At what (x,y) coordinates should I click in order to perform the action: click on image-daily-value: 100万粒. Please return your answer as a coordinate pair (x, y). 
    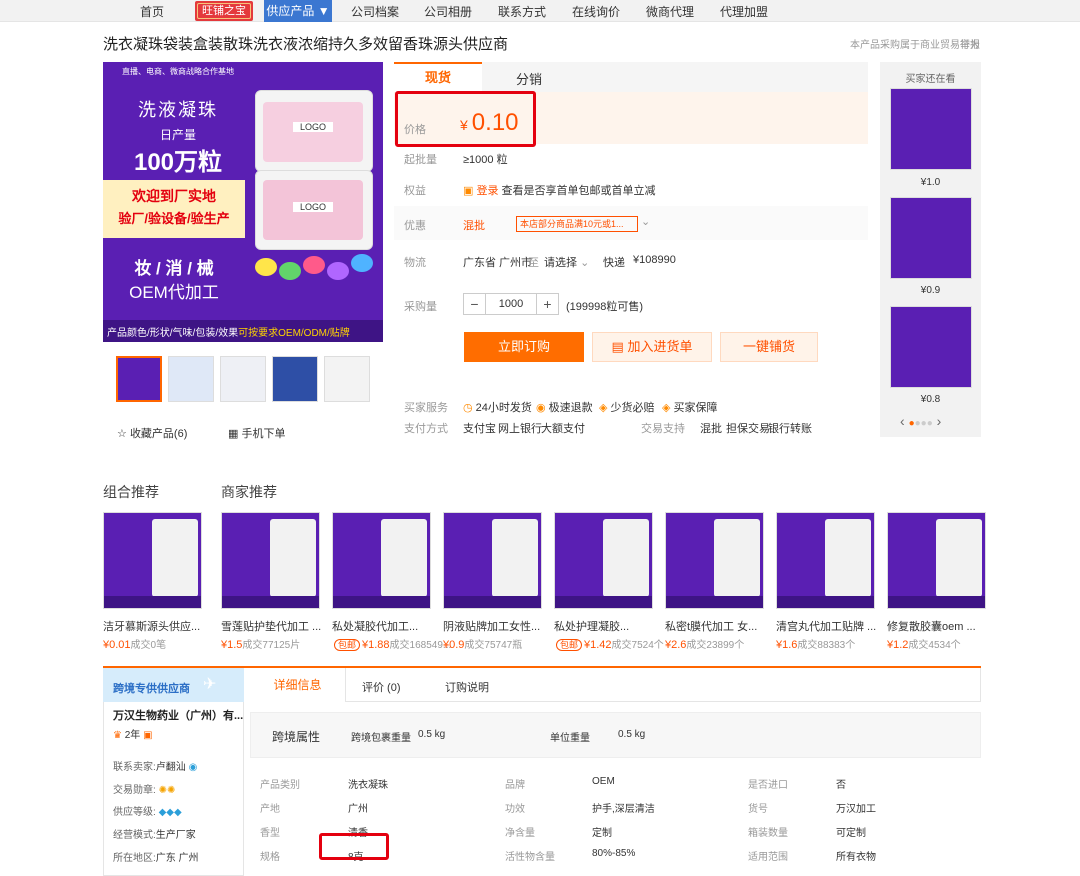
    Looking at the image, I should click on (178, 162).